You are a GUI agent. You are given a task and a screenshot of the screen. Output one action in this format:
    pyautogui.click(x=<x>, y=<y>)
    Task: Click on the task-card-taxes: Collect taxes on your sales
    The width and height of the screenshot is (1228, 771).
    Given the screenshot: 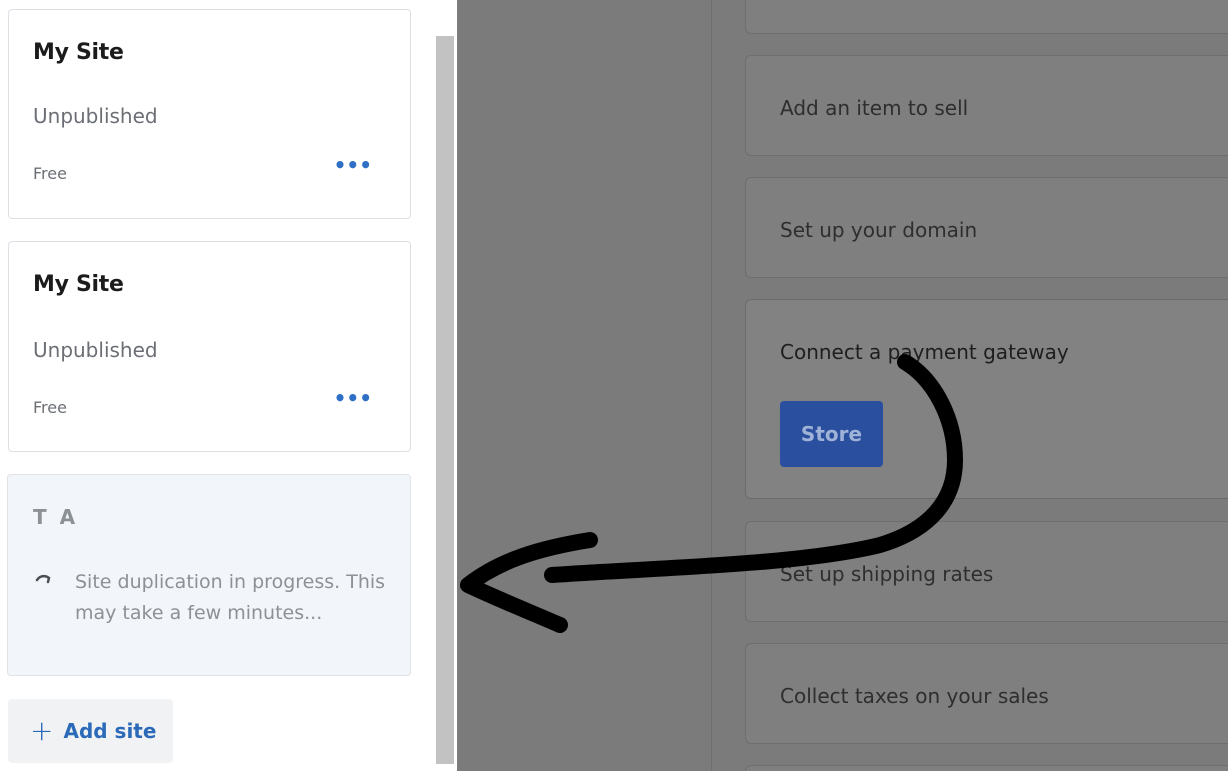 What is the action you would take?
    pyautogui.click(x=986, y=693)
    